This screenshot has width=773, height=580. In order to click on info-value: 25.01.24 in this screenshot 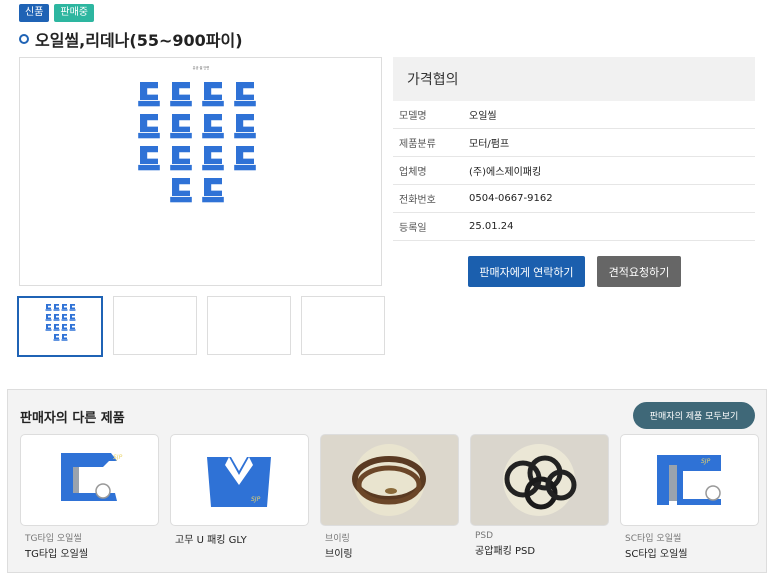, I will do `click(491, 226)`.